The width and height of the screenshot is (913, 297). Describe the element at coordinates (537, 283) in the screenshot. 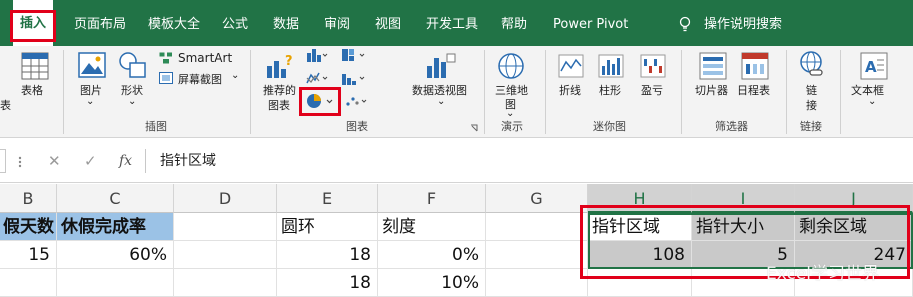

I see `cell-g3` at that location.